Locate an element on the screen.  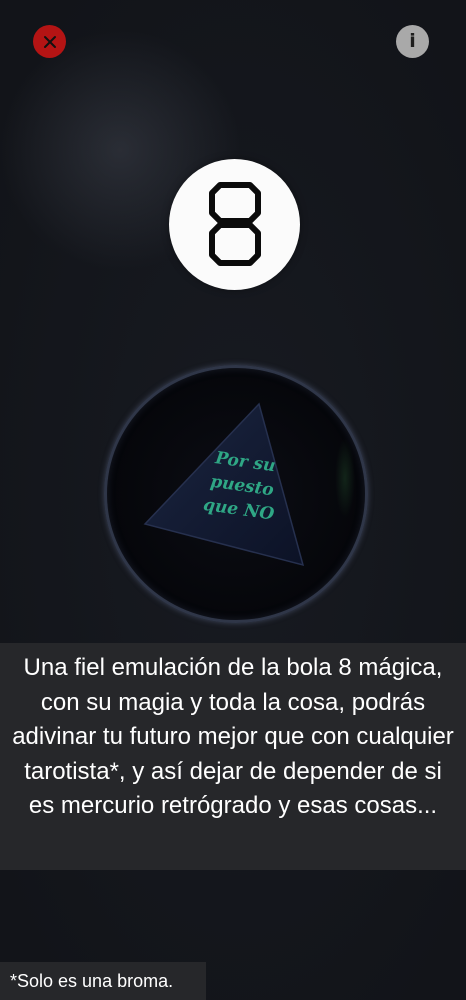
magic-8-logo: 8 is located at coordinates (234, 224).